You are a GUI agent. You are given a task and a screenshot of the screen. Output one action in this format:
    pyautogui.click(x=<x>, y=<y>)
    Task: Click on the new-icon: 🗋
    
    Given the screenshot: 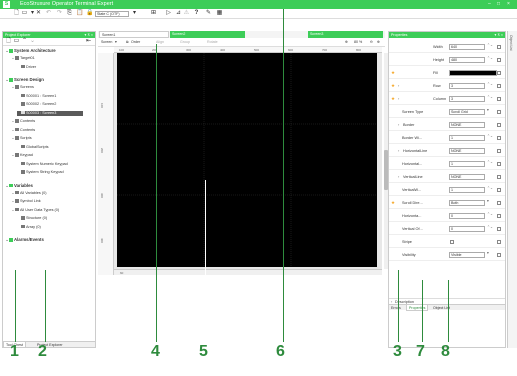 What is the action you would take?
    pyautogui.click(x=16, y=13)
    